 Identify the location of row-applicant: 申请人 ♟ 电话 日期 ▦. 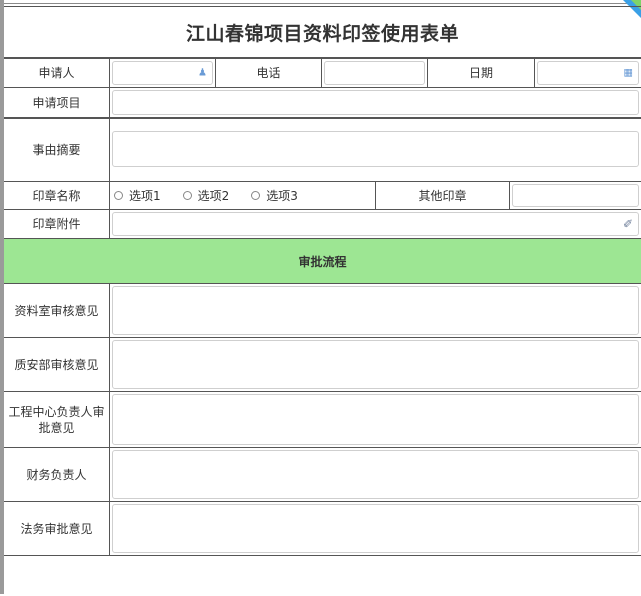
(322, 73).